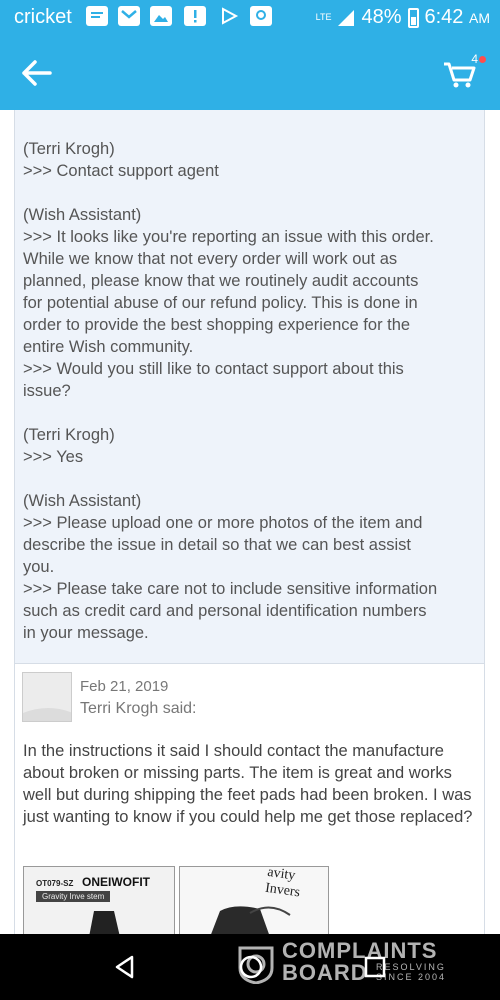 This screenshot has height=1000, width=500. What do you see at coordinates (474, 59) in the screenshot?
I see `cart-count-badge: 4` at bounding box center [474, 59].